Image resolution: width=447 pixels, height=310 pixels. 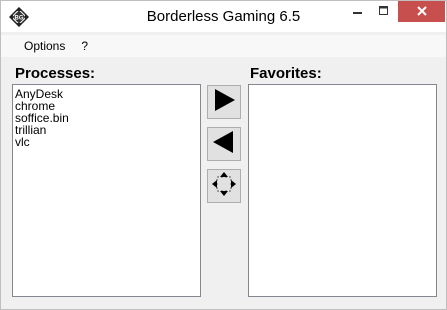 I want to click on process-item-vlc: vlc, so click(x=106, y=142).